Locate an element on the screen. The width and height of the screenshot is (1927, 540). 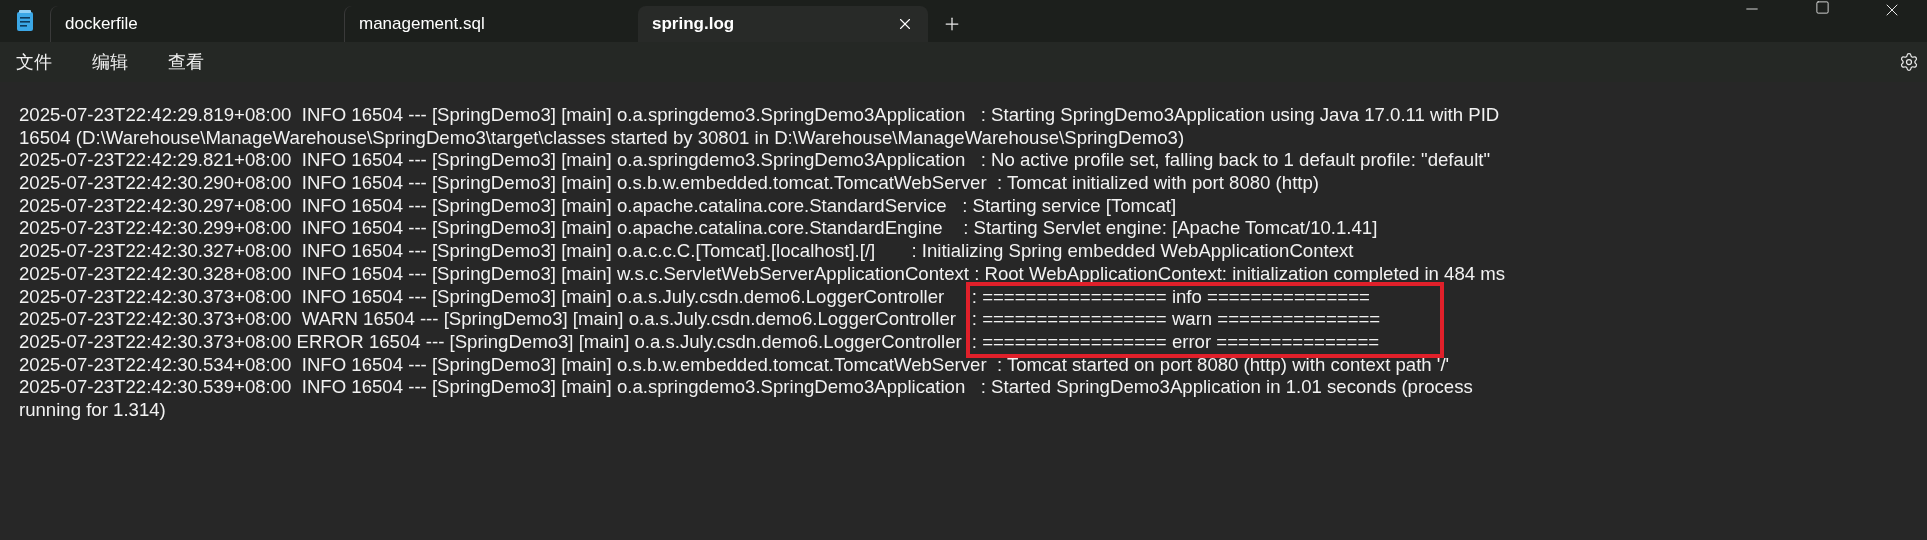
settings-icon is located at coordinates (1909, 62).